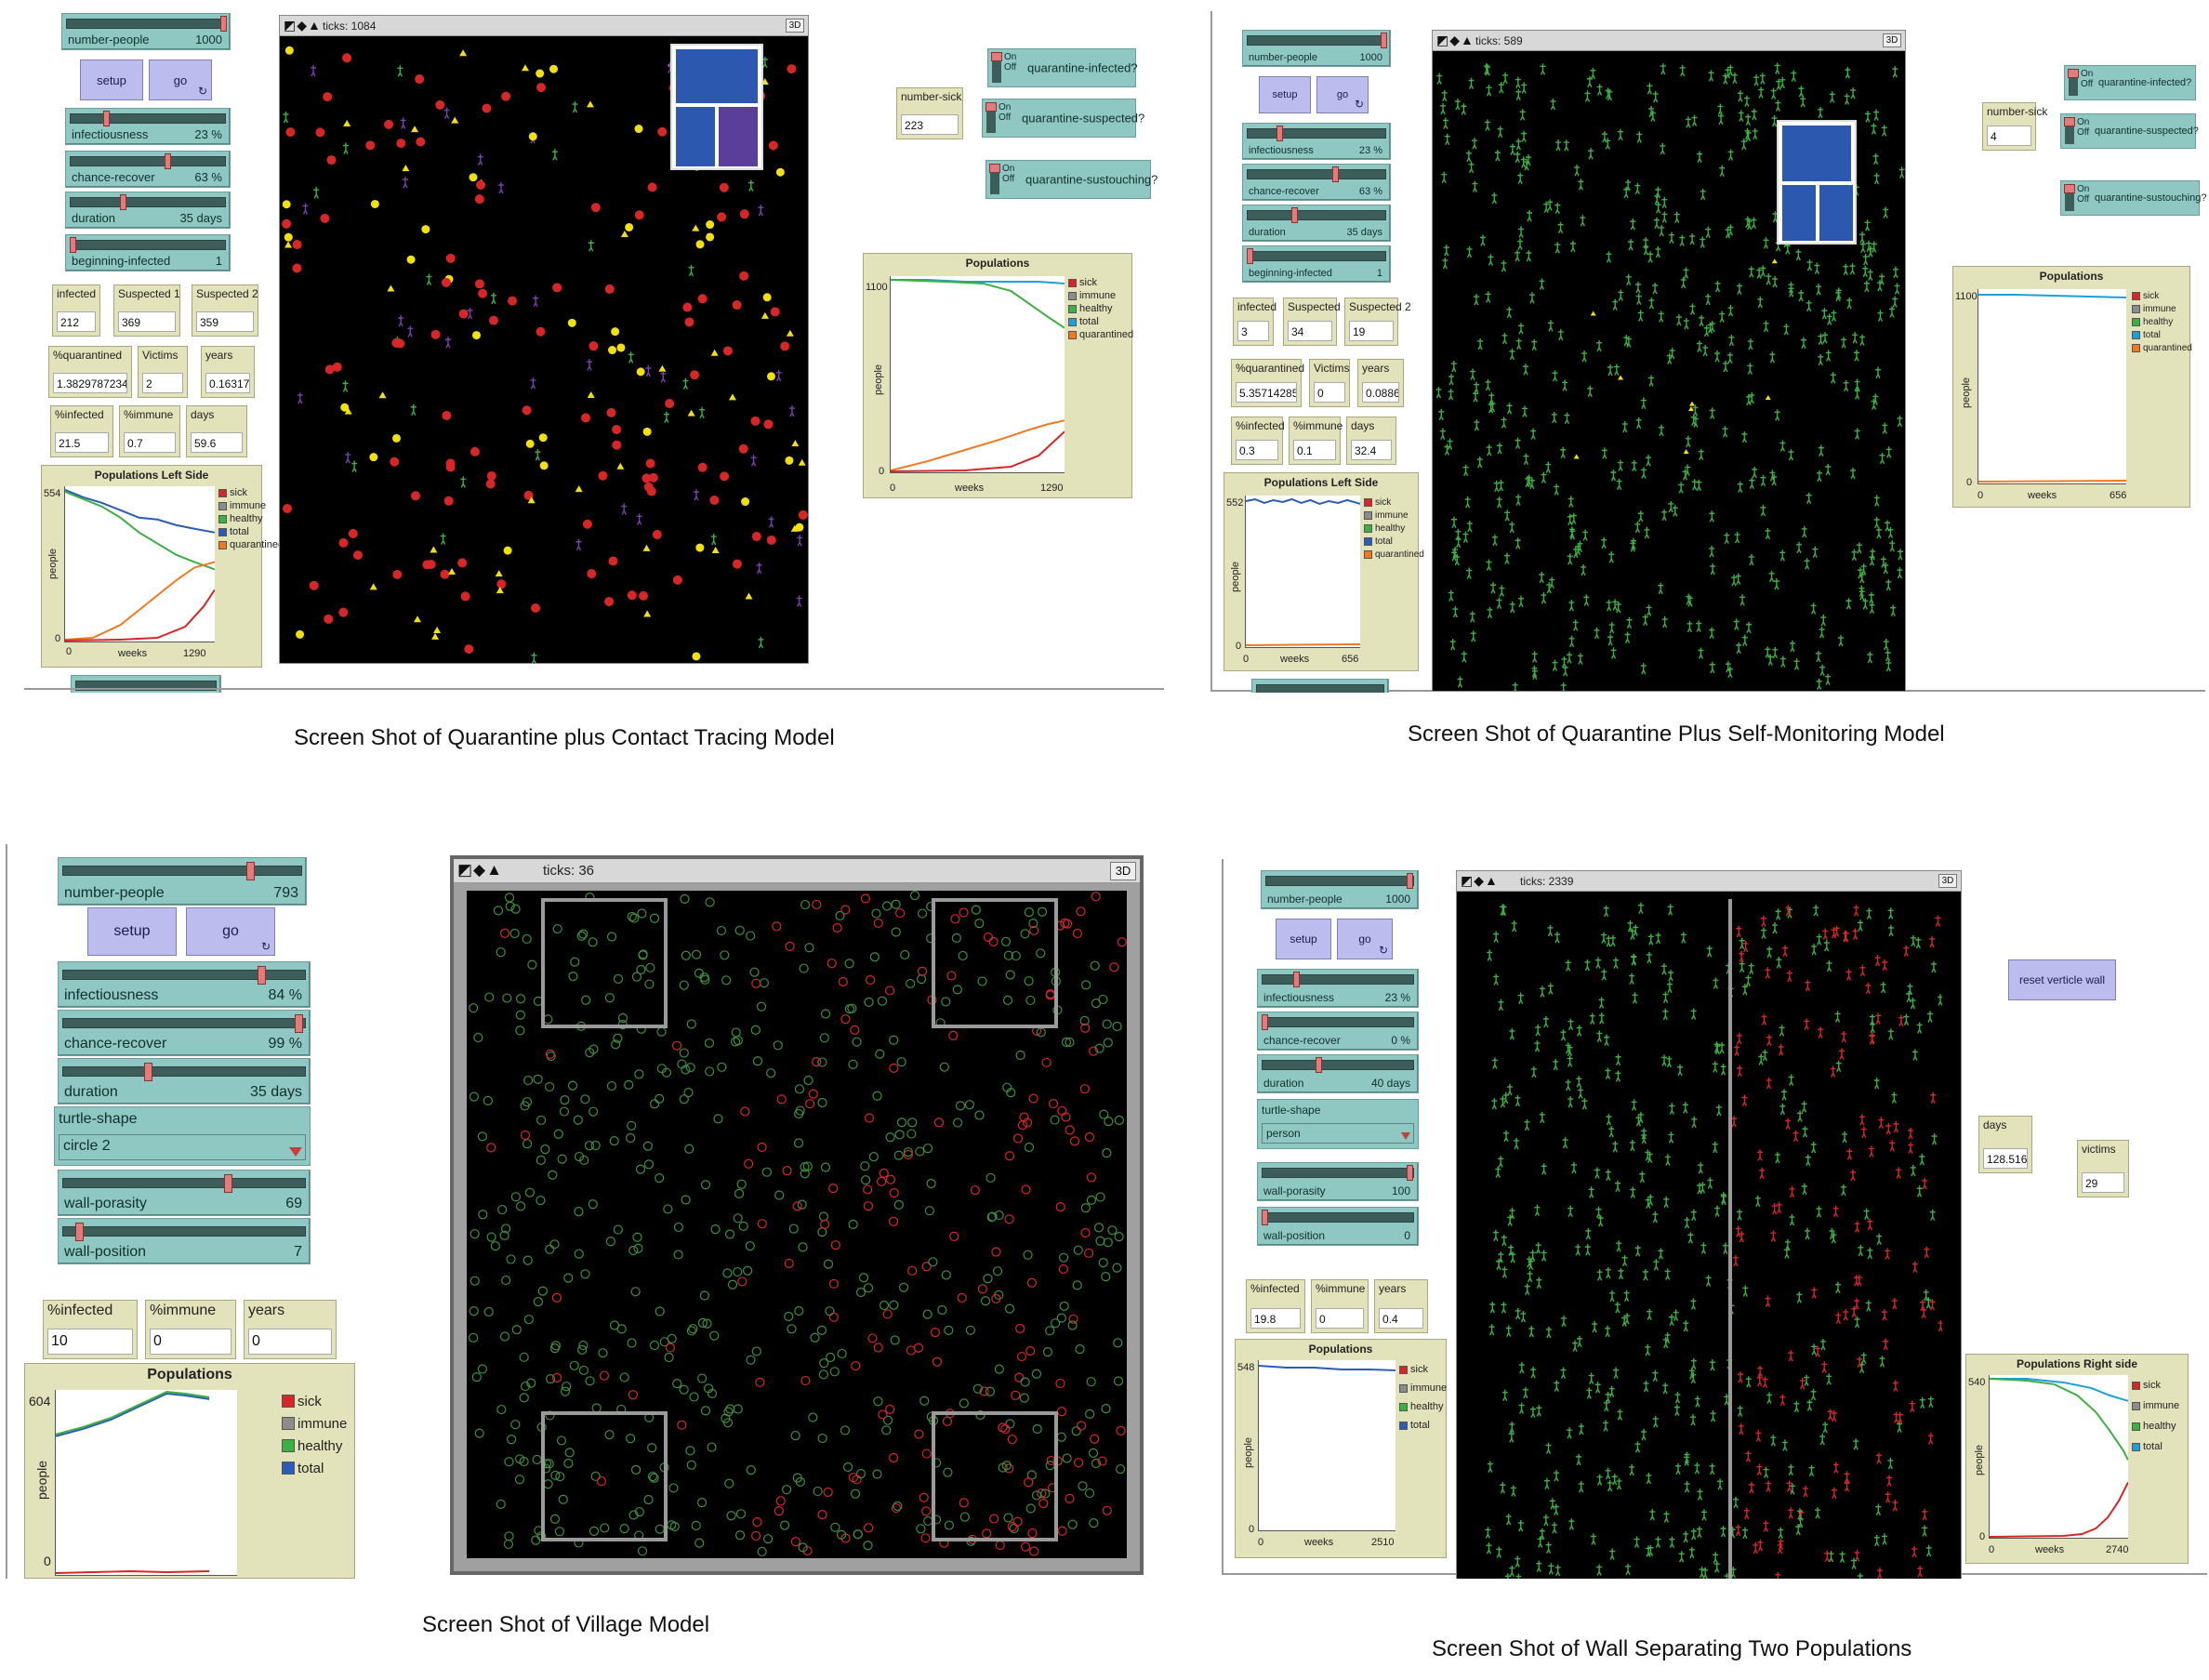 This screenshot has width=2209, height=1680. Describe the element at coordinates (2162, 347) in the screenshot. I see `legend-quarantined: quarantined` at that location.